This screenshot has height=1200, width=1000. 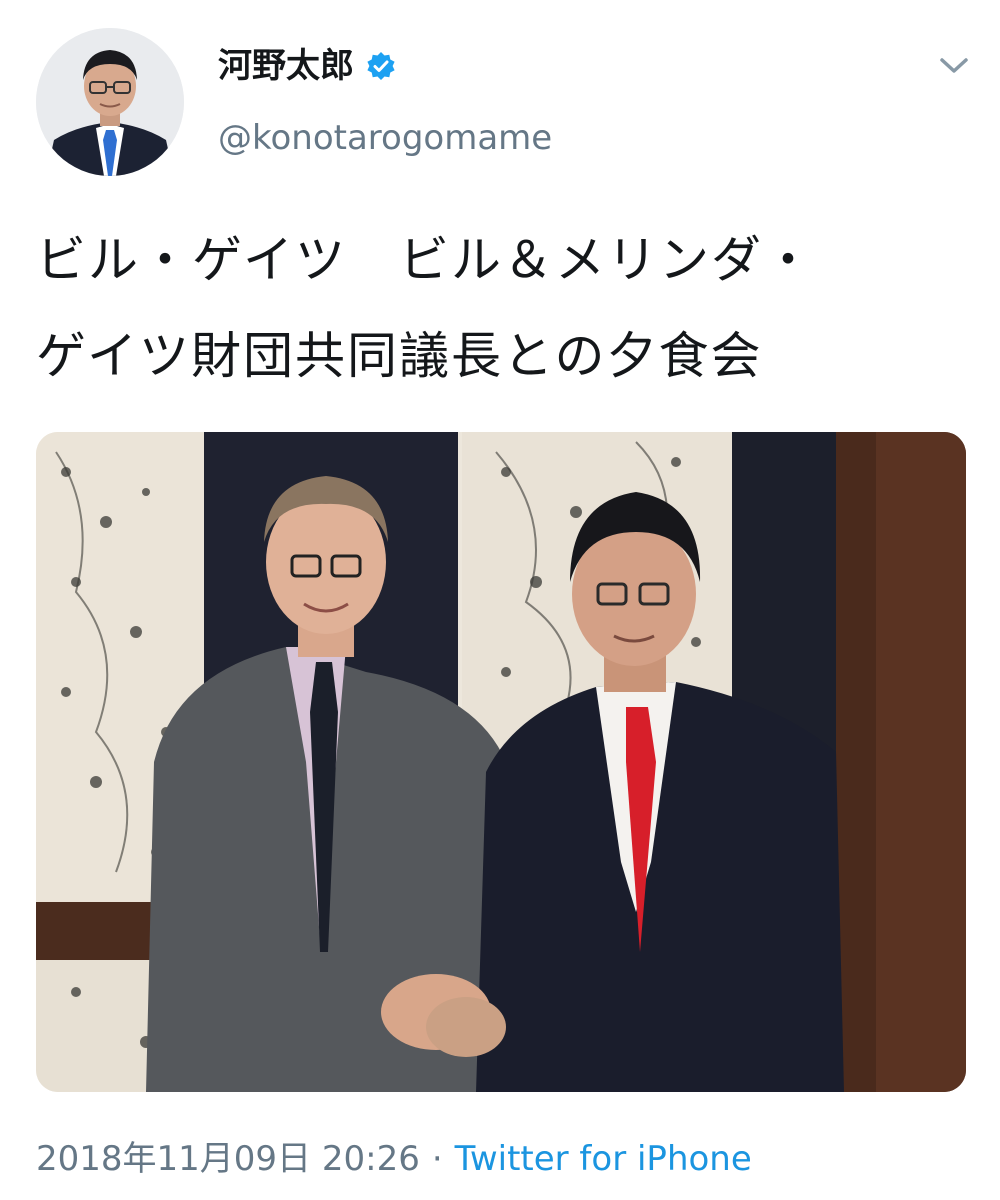 I want to click on tweet-source-link: Twitter for iPhone, so click(x=603, y=1159).